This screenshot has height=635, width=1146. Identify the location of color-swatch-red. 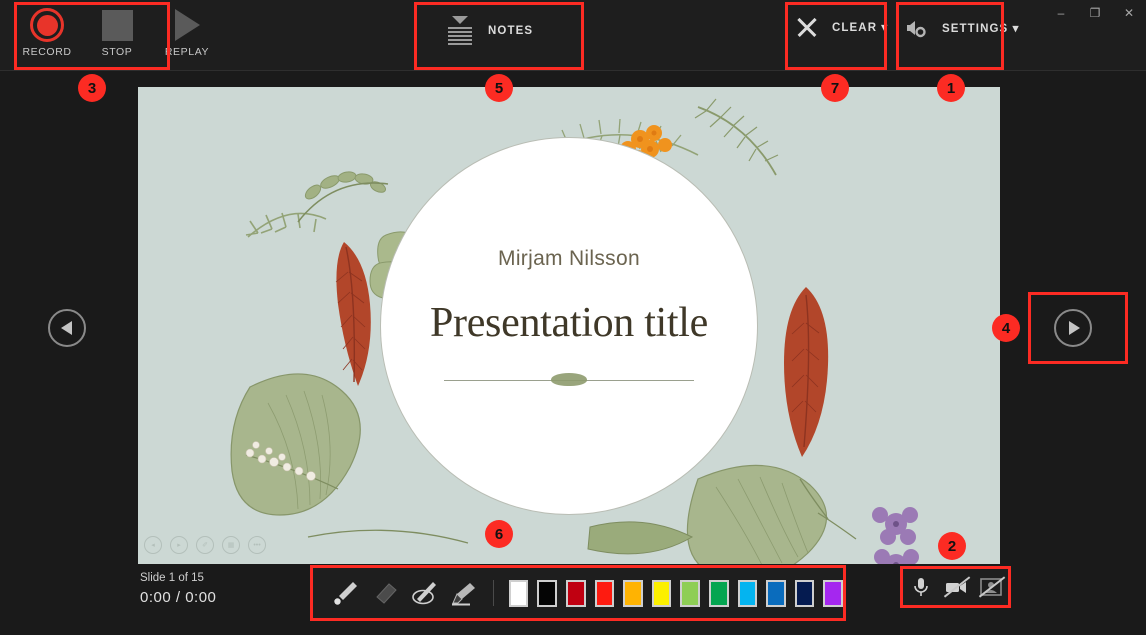
(604, 593).